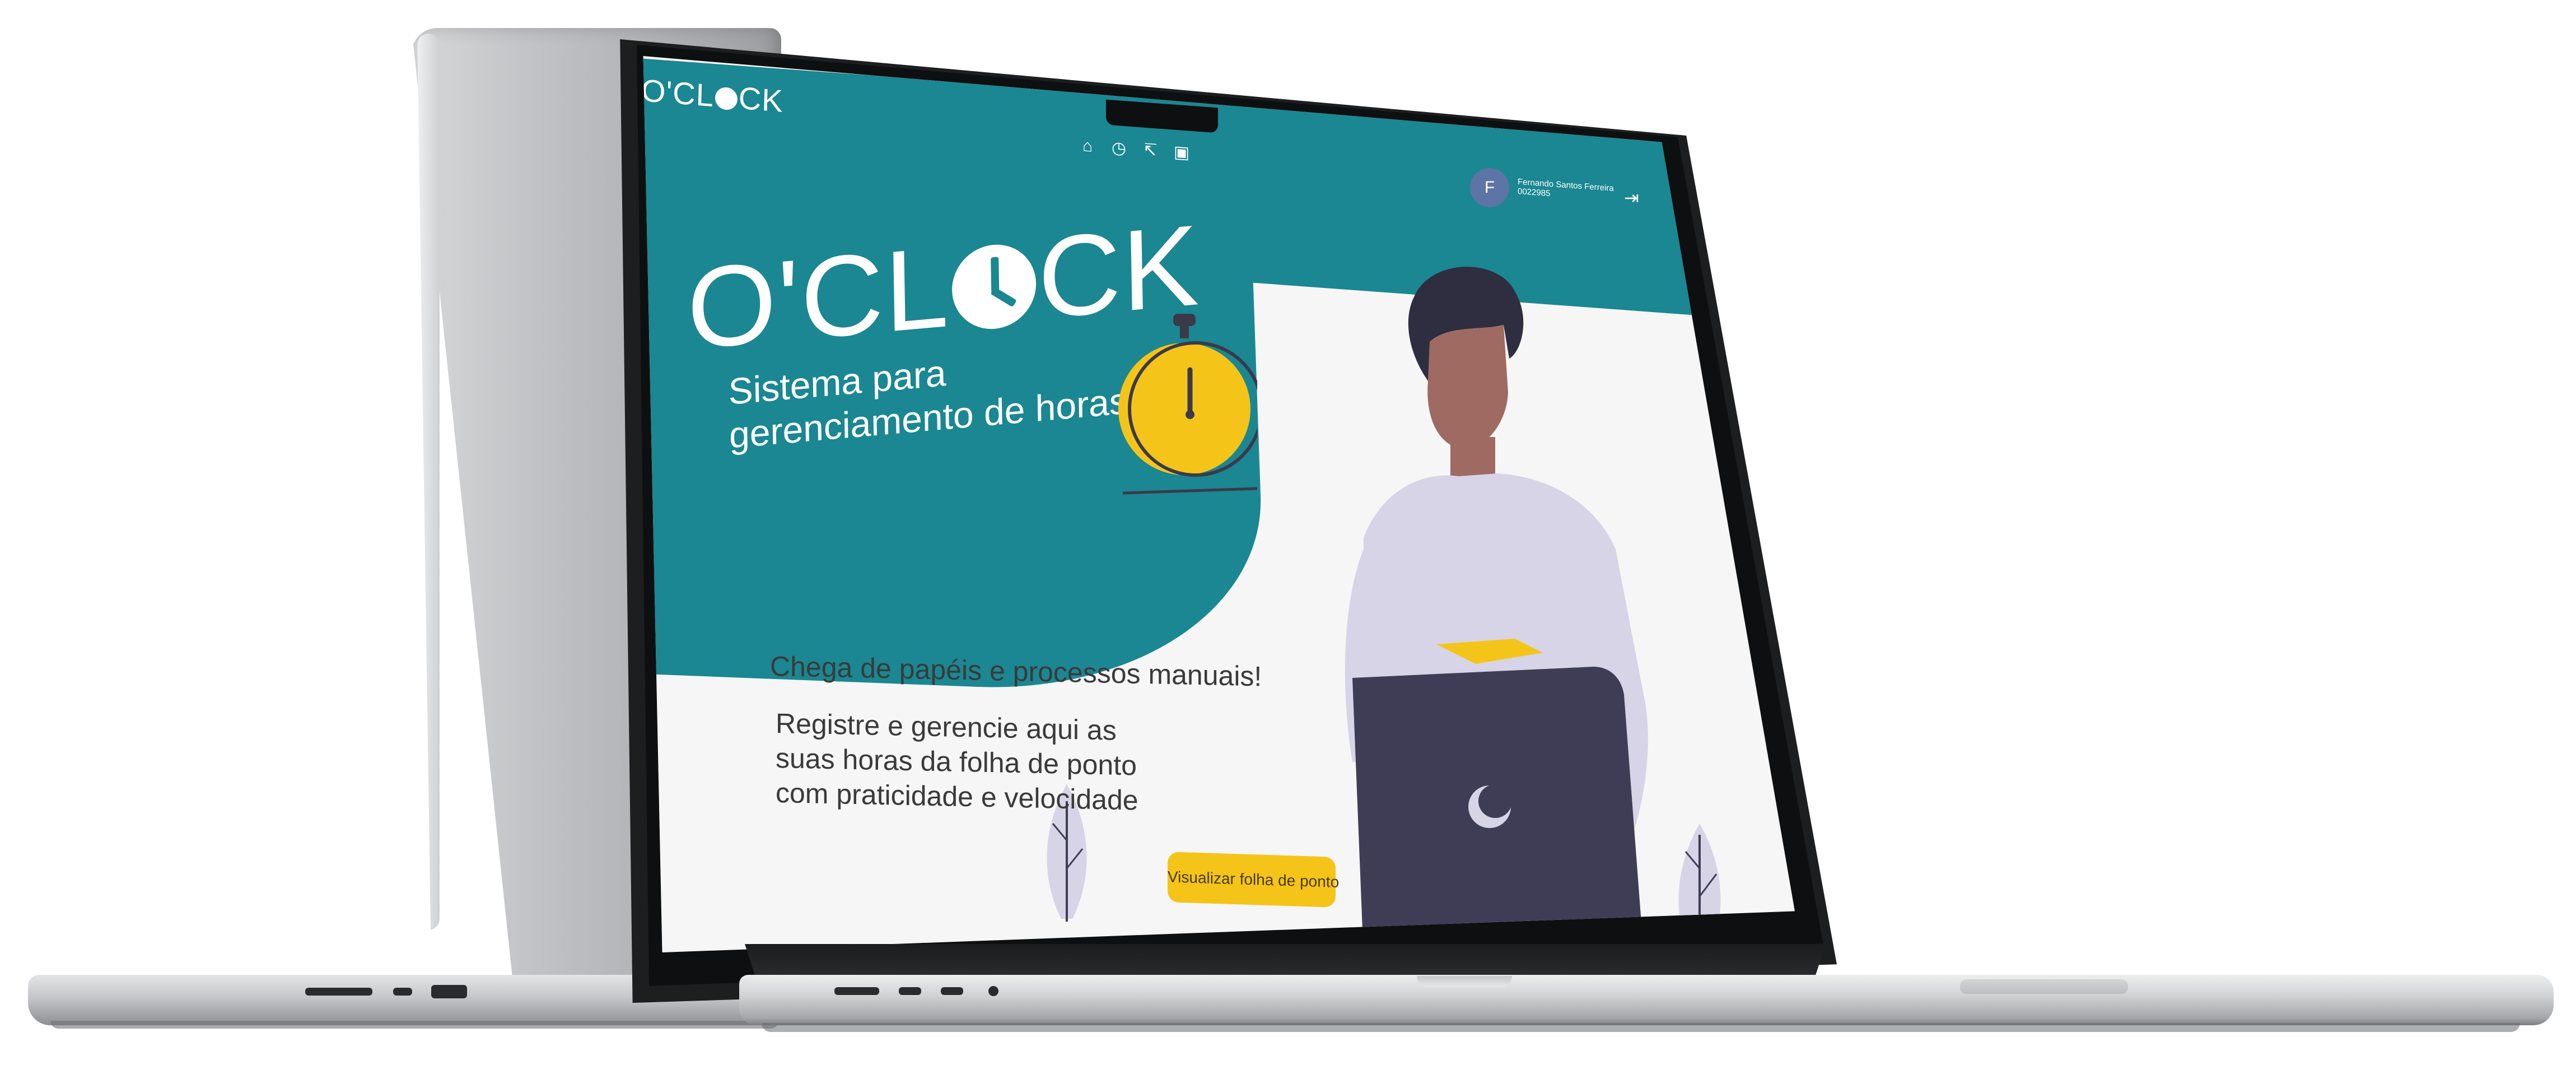 This screenshot has height=1074, width=2576. Describe the element at coordinates (1182, 153) in the screenshot. I see `calendar-icon: ▣` at that location.